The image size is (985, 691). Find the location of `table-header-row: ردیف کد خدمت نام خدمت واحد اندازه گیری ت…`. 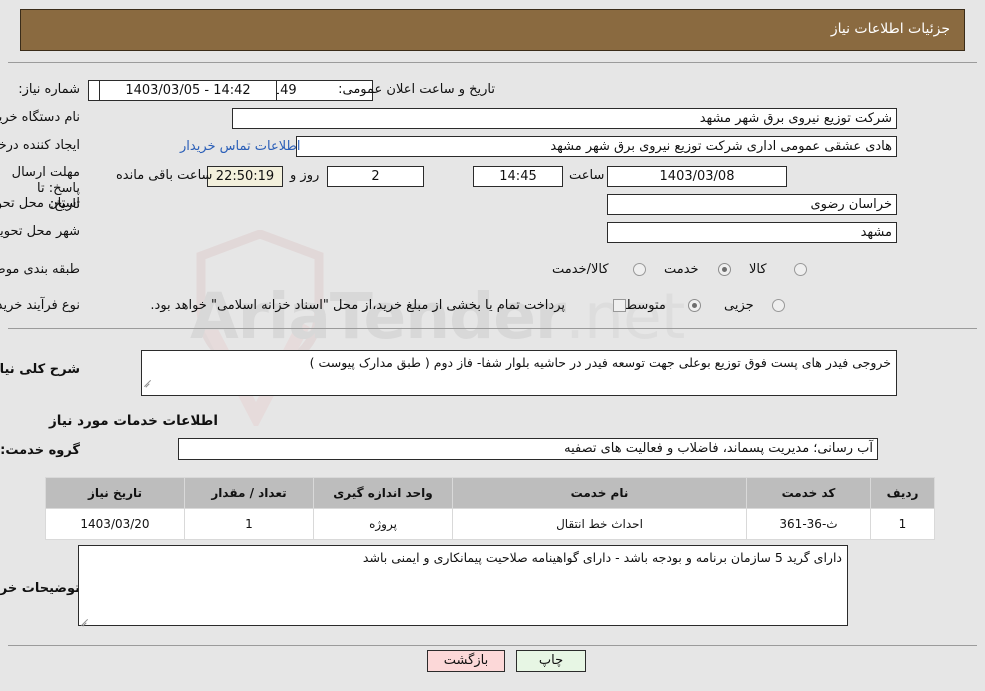

table-header-row: ردیف کد خدمت نام خدمت واحد اندازه گیری ت… is located at coordinates (490, 493).